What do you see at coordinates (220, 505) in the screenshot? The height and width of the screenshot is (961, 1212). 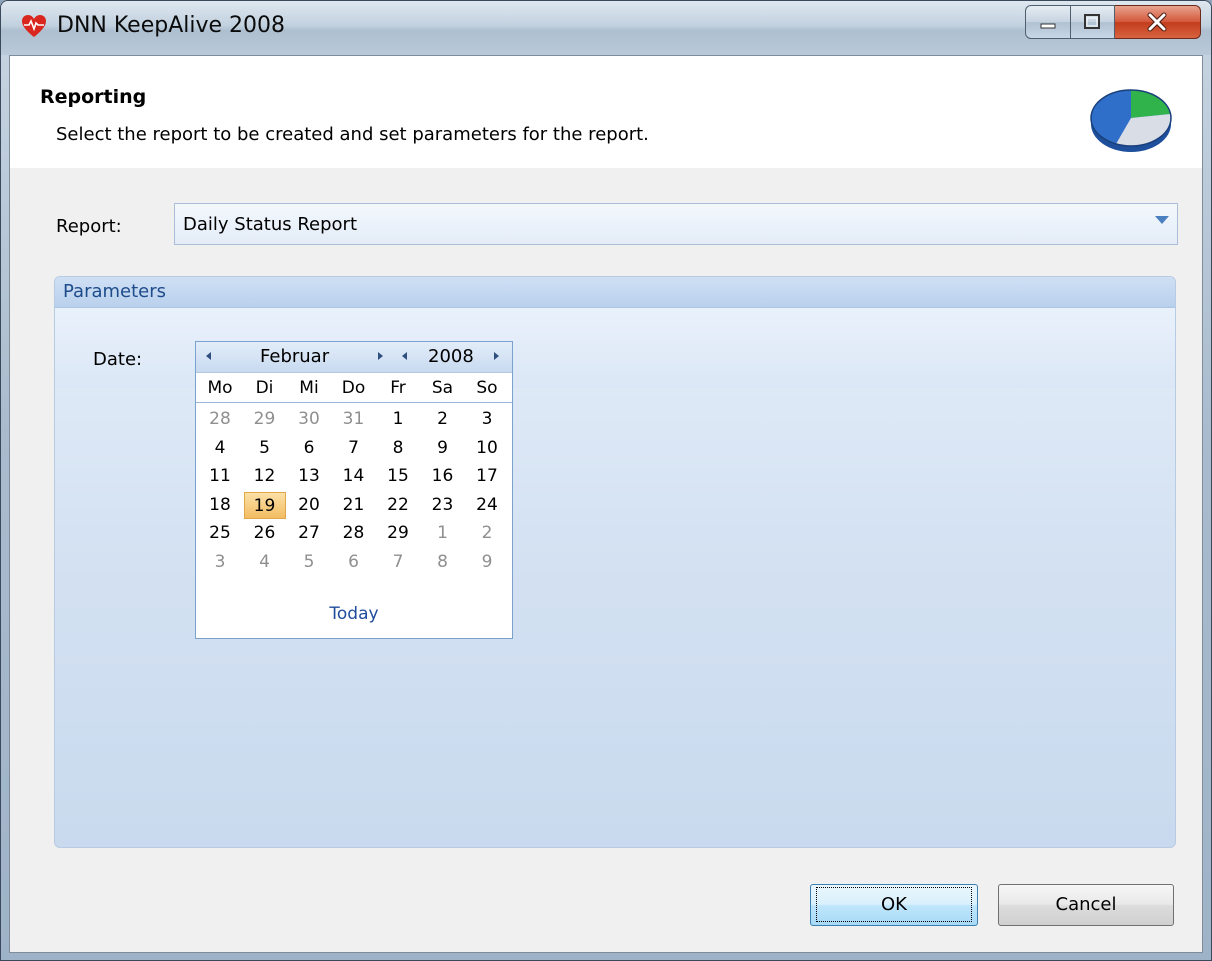 I see `calendar-day: 18` at bounding box center [220, 505].